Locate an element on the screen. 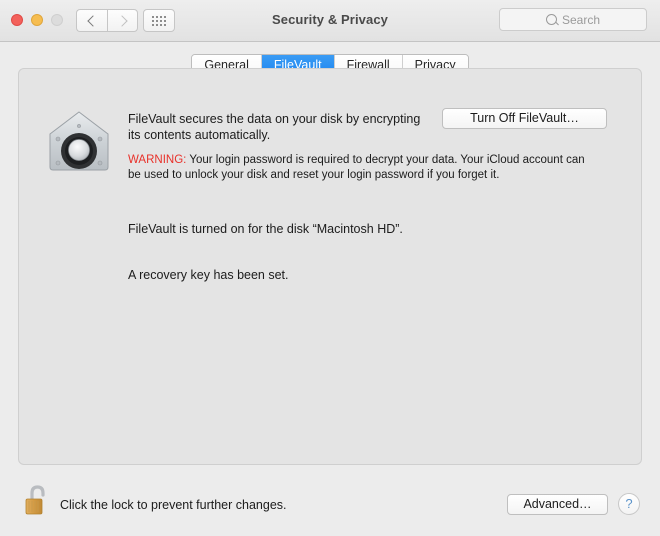  unlocked-padlock-icon is located at coordinates (37, 501).